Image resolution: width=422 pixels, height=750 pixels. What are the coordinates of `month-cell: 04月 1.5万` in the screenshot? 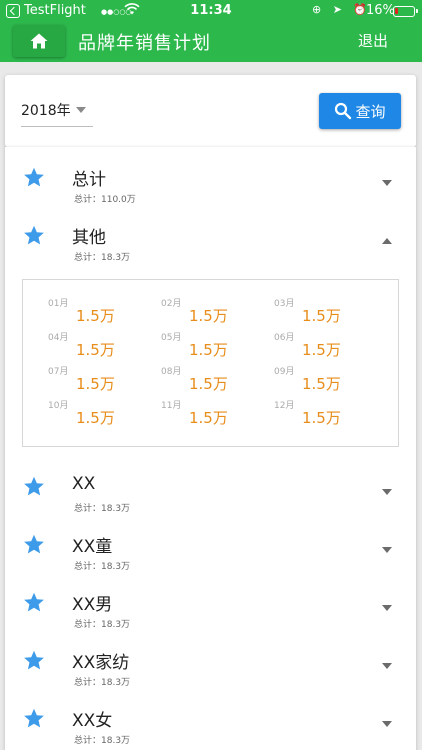 It's located at (104, 347).